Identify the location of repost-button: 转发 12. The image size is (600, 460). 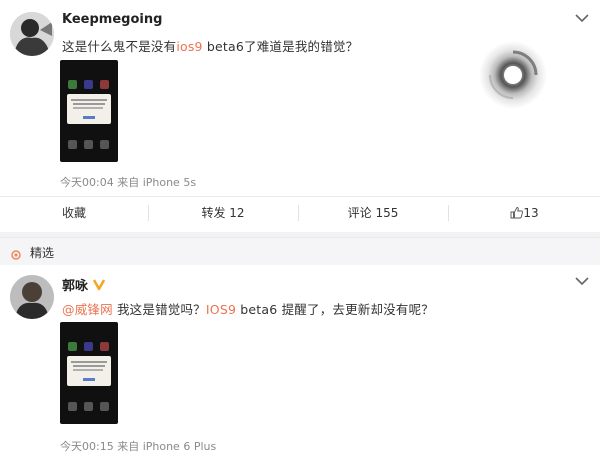
(223, 213).